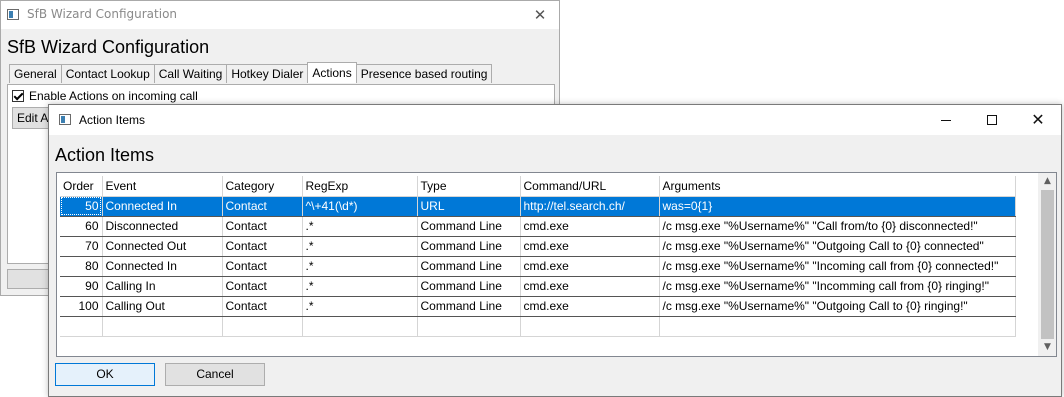  Describe the element at coordinates (190, 73) in the screenshot. I see `tab-call-waiting: Call Waiting` at that location.